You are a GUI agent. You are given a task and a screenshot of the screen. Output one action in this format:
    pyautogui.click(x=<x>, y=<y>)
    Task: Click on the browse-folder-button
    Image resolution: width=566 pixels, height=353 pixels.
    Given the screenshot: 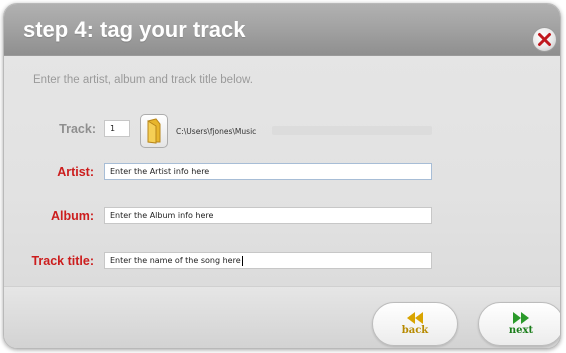 What is the action you would take?
    pyautogui.click(x=154, y=131)
    